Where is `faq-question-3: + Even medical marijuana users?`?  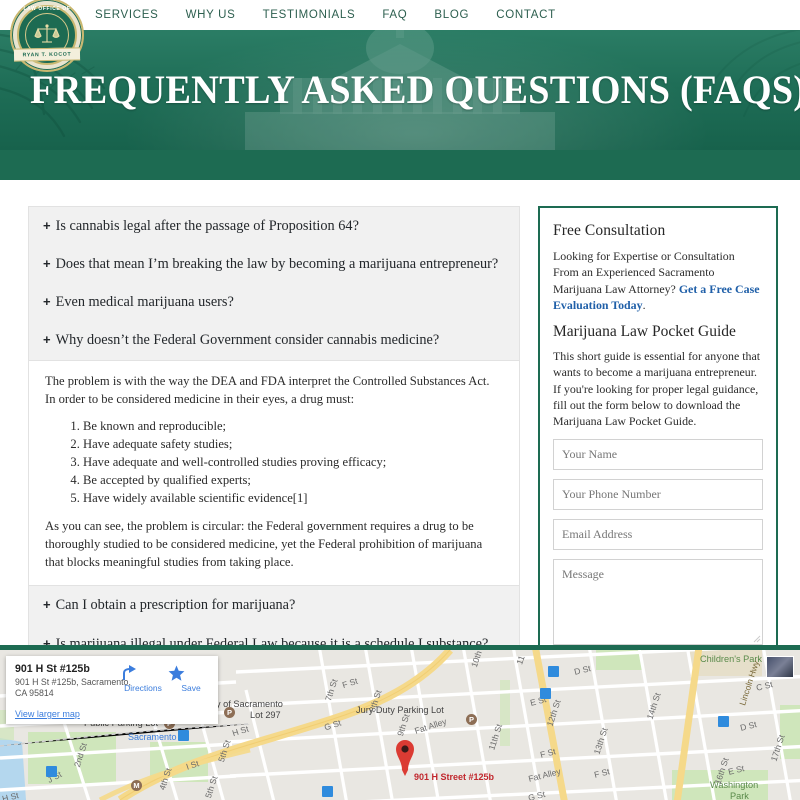 faq-question-3: + Even medical marijuana users? is located at coordinates (274, 302).